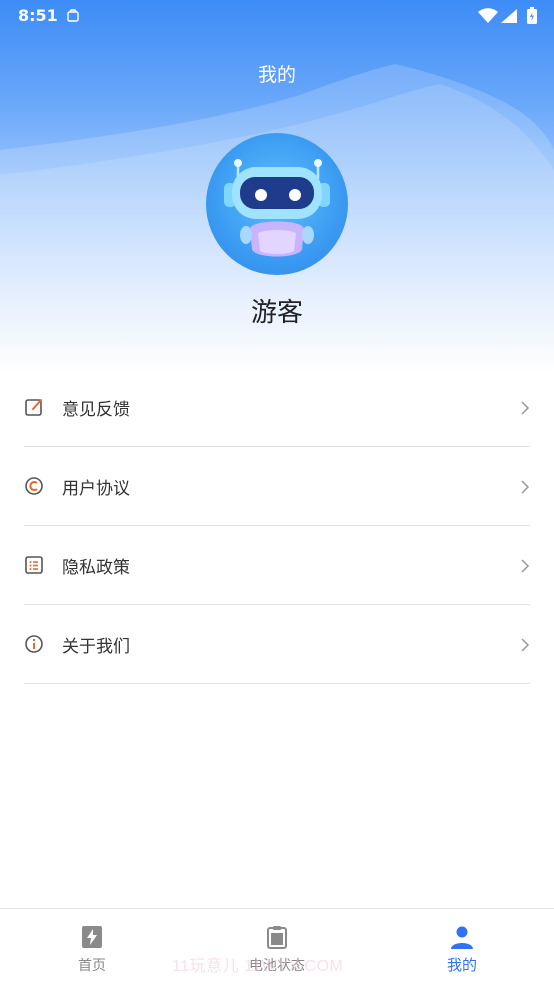 This screenshot has width=554, height=985. What do you see at coordinates (277, 208) in the screenshot?
I see `robot-avatar-icon` at bounding box center [277, 208].